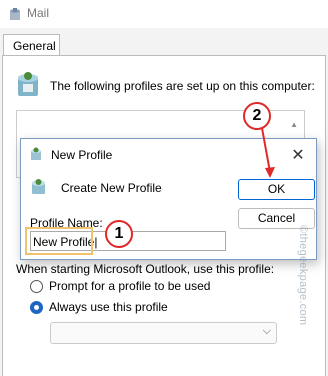 The width and height of the screenshot is (328, 376). I want to click on scroll-up-icon: ▲, so click(294, 124).